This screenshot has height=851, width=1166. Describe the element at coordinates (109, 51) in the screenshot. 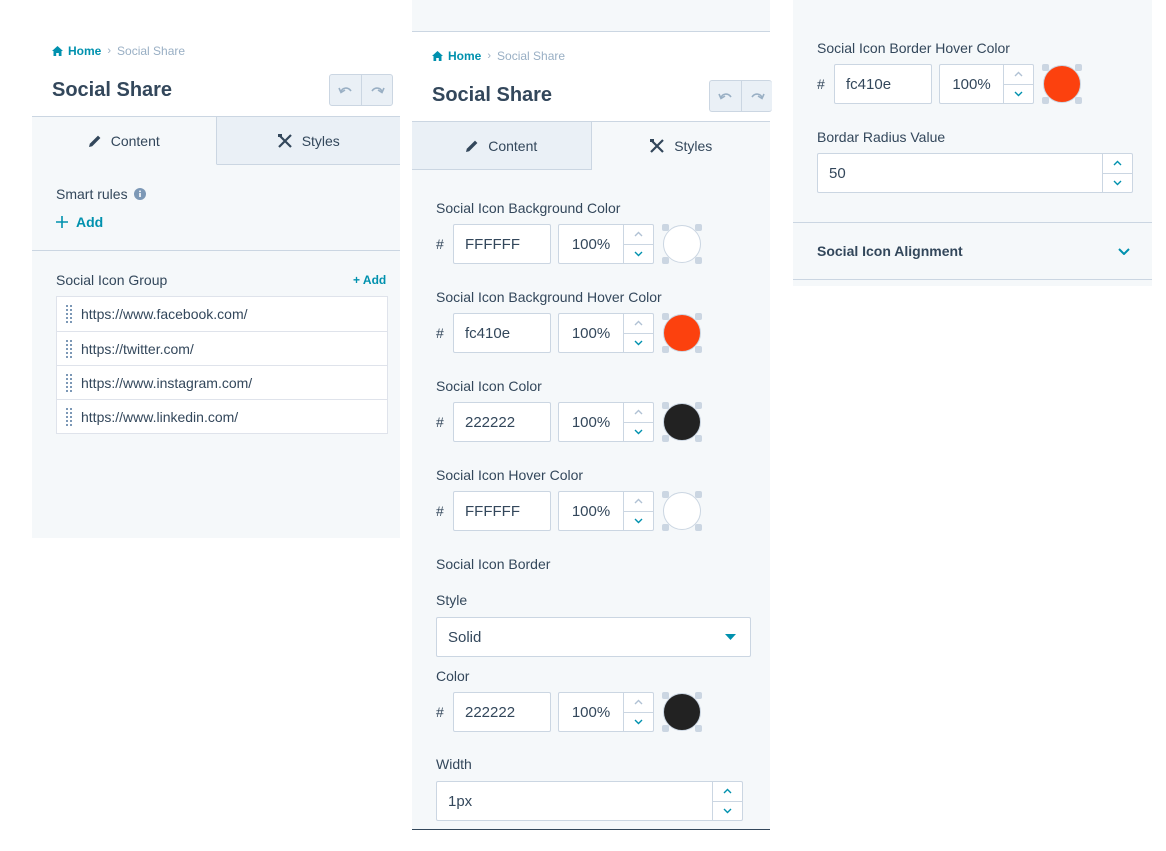

I see `chevron-right-icon: ›` at that location.